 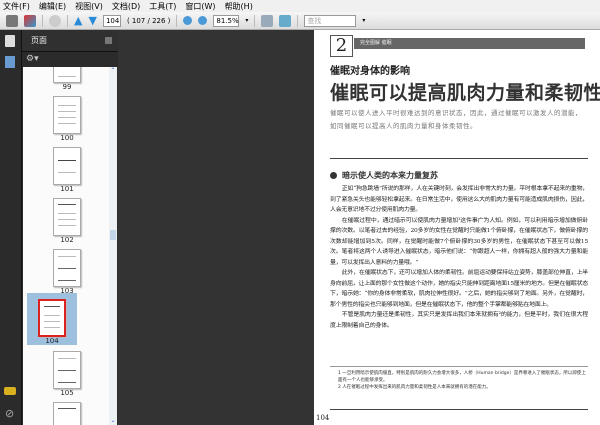 I want to click on panel-options: ⚙▾, so click(x=70, y=59).